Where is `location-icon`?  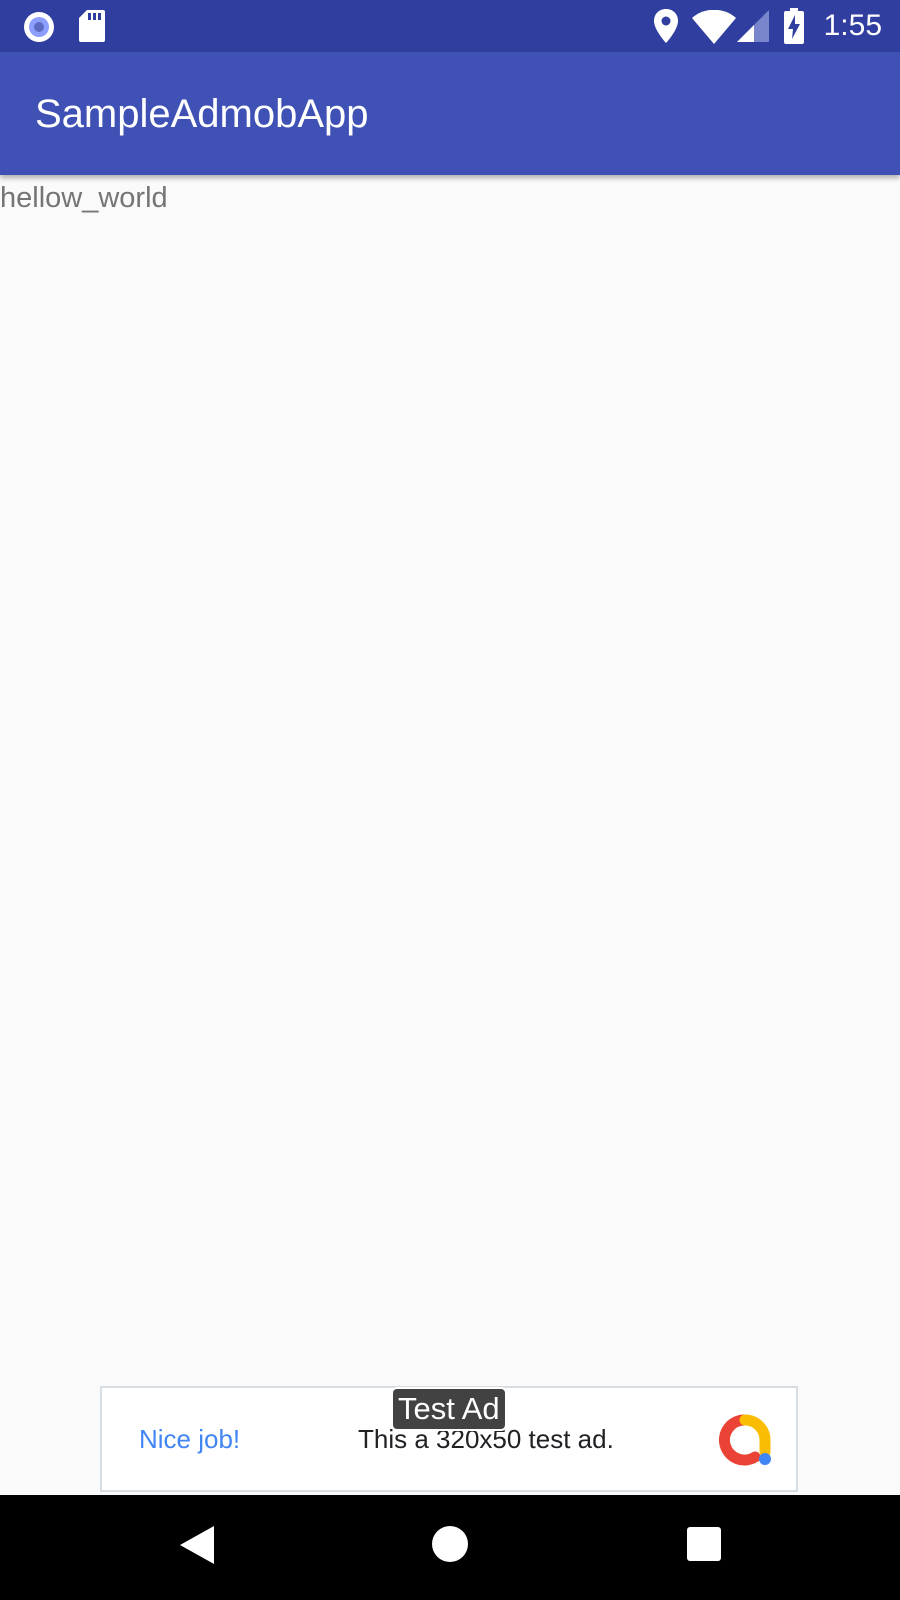
location-icon is located at coordinates (666, 26).